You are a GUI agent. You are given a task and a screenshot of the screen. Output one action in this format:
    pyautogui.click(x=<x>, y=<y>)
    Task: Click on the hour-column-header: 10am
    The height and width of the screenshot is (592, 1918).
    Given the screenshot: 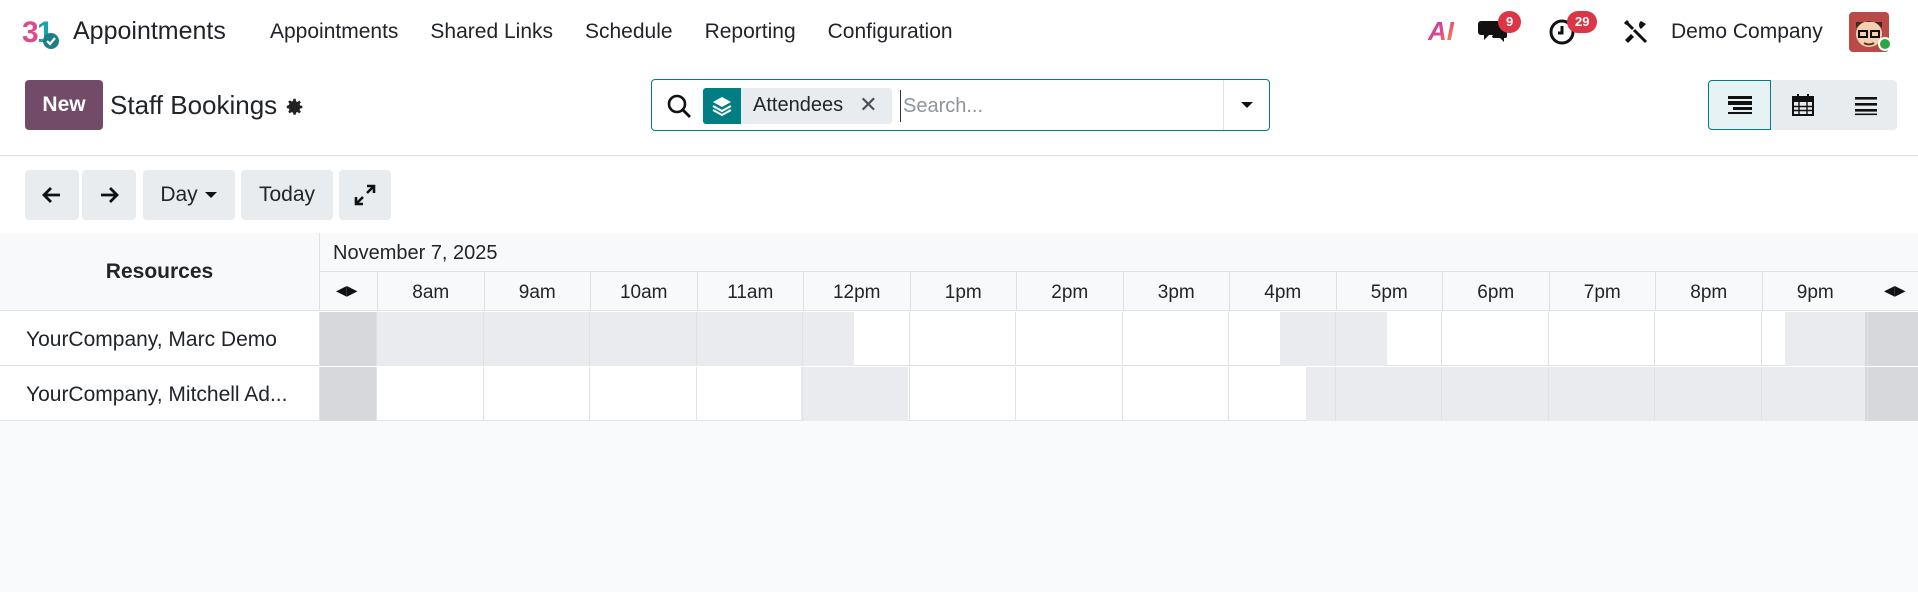 What is the action you would take?
    pyautogui.click(x=643, y=291)
    